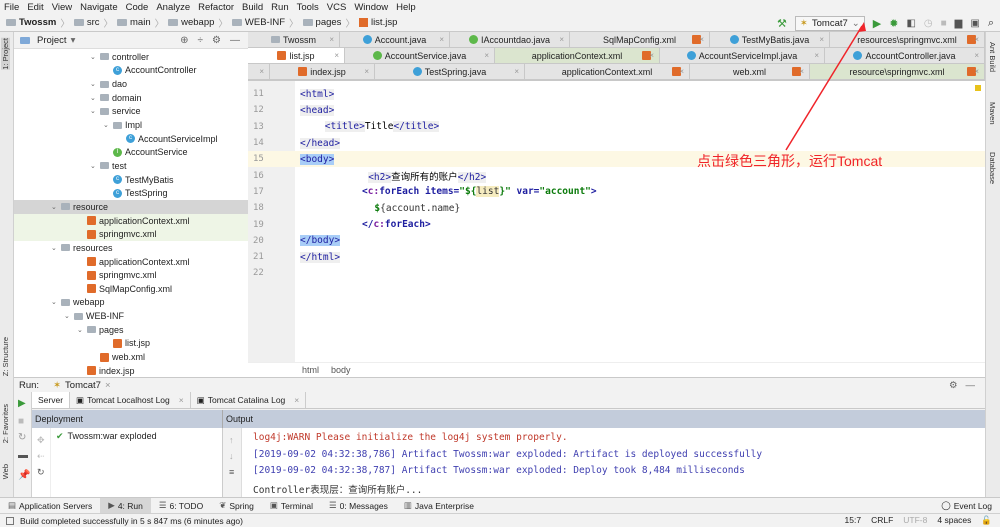 The width and height of the screenshot is (1000, 527). I want to click on editor-tab: AccountService.java ×, so click(420, 56).